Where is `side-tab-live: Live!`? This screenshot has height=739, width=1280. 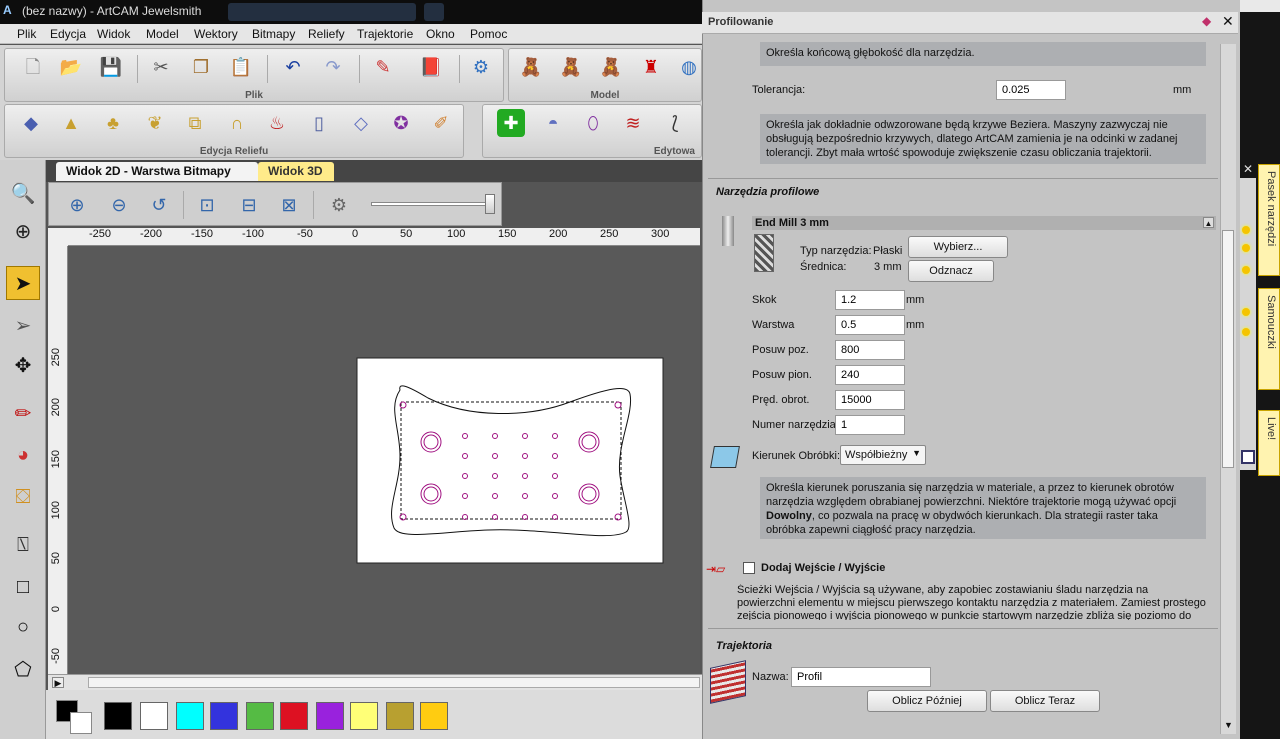
side-tab-live: Live! is located at coordinates (1269, 443).